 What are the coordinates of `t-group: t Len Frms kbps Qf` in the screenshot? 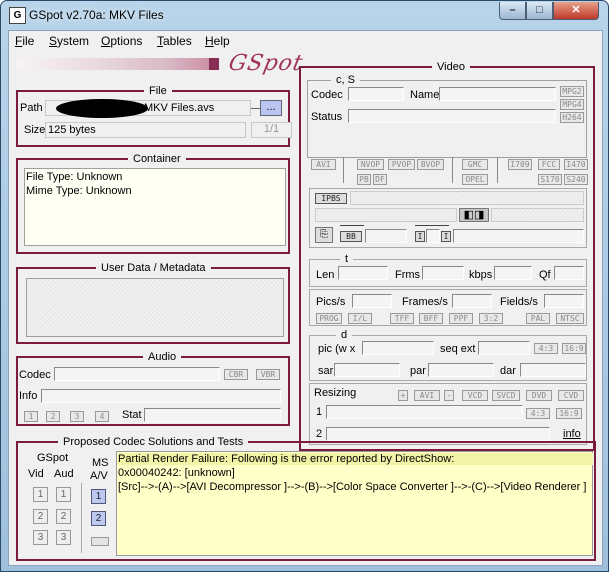 It's located at (448, 270).